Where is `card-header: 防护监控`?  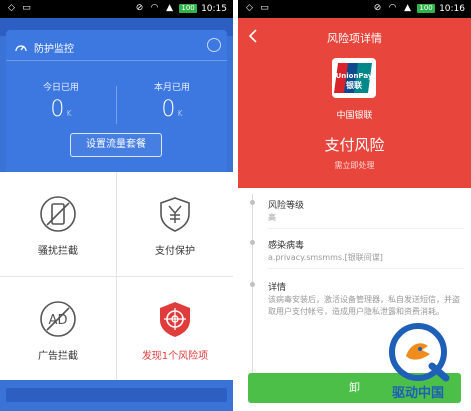
card-header: 防护监控 is located at coordinates (44, 47).